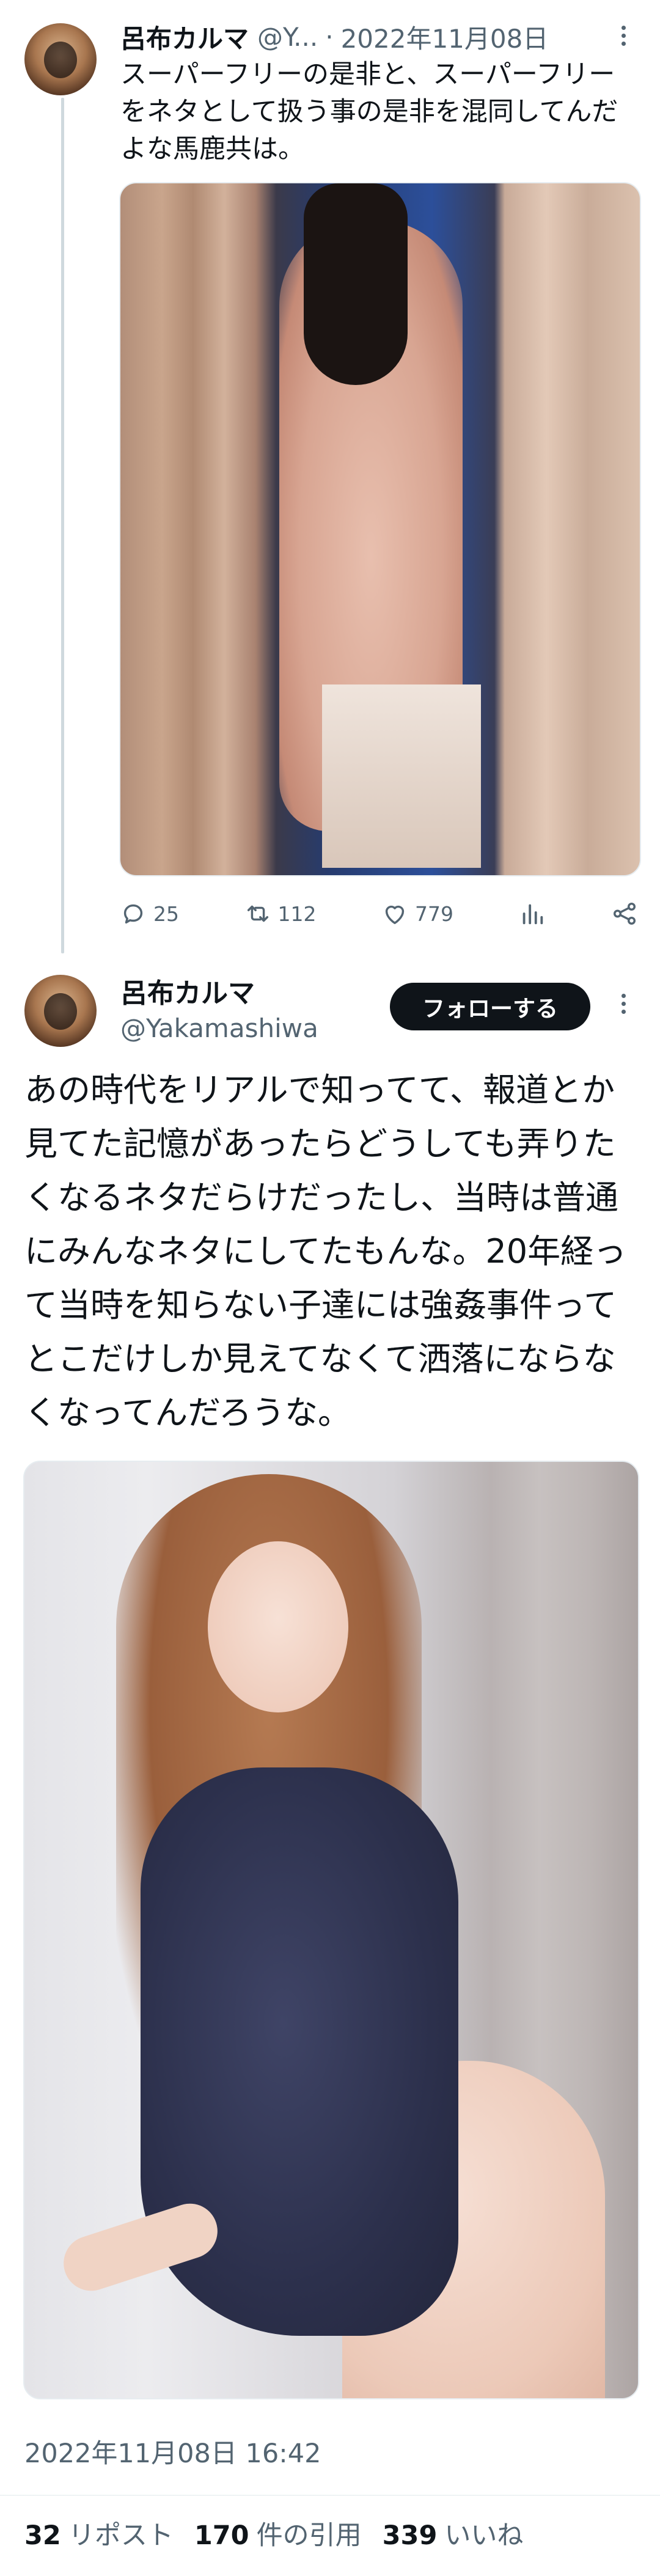 The image size is (660, 2576). Describe the element at coordinates (395, 915) in the screenshot. I see `like-icon` at that location.